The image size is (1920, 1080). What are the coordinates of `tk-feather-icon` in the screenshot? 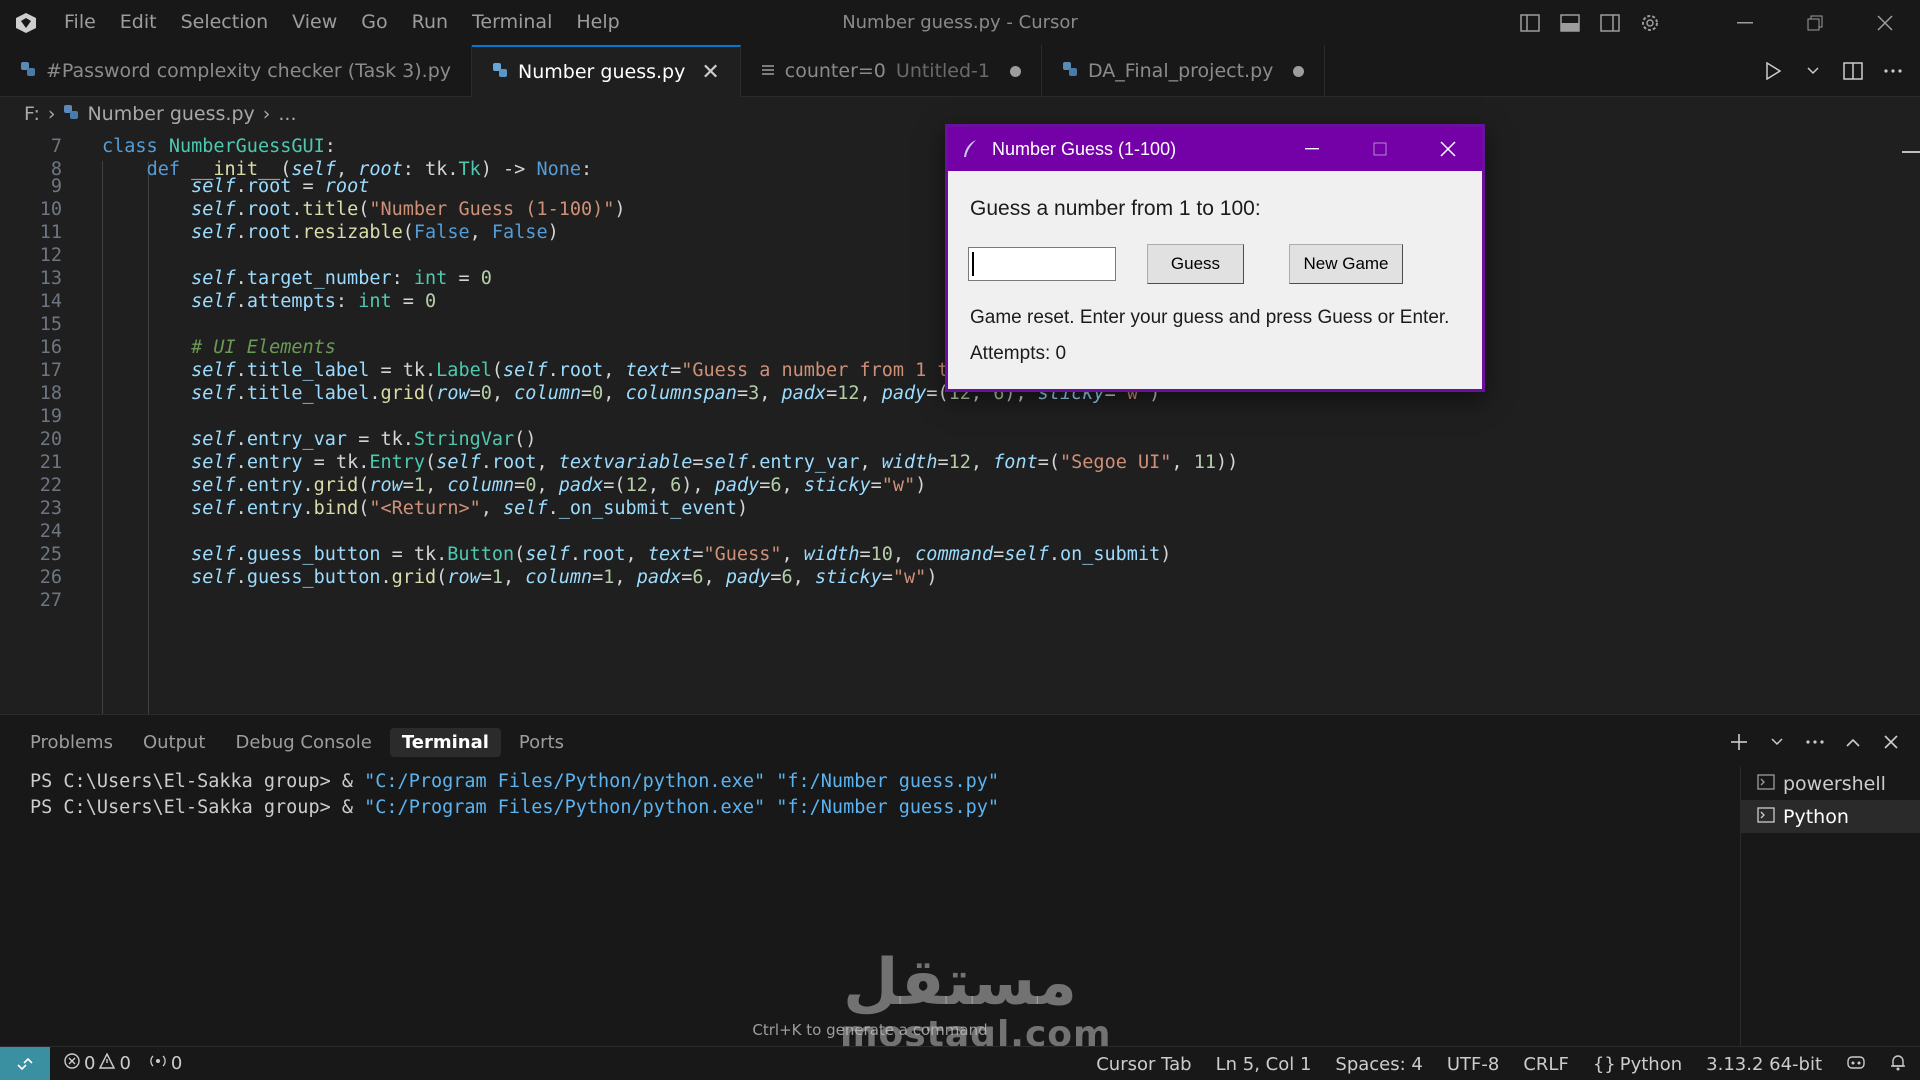 It's located at (970, 149).